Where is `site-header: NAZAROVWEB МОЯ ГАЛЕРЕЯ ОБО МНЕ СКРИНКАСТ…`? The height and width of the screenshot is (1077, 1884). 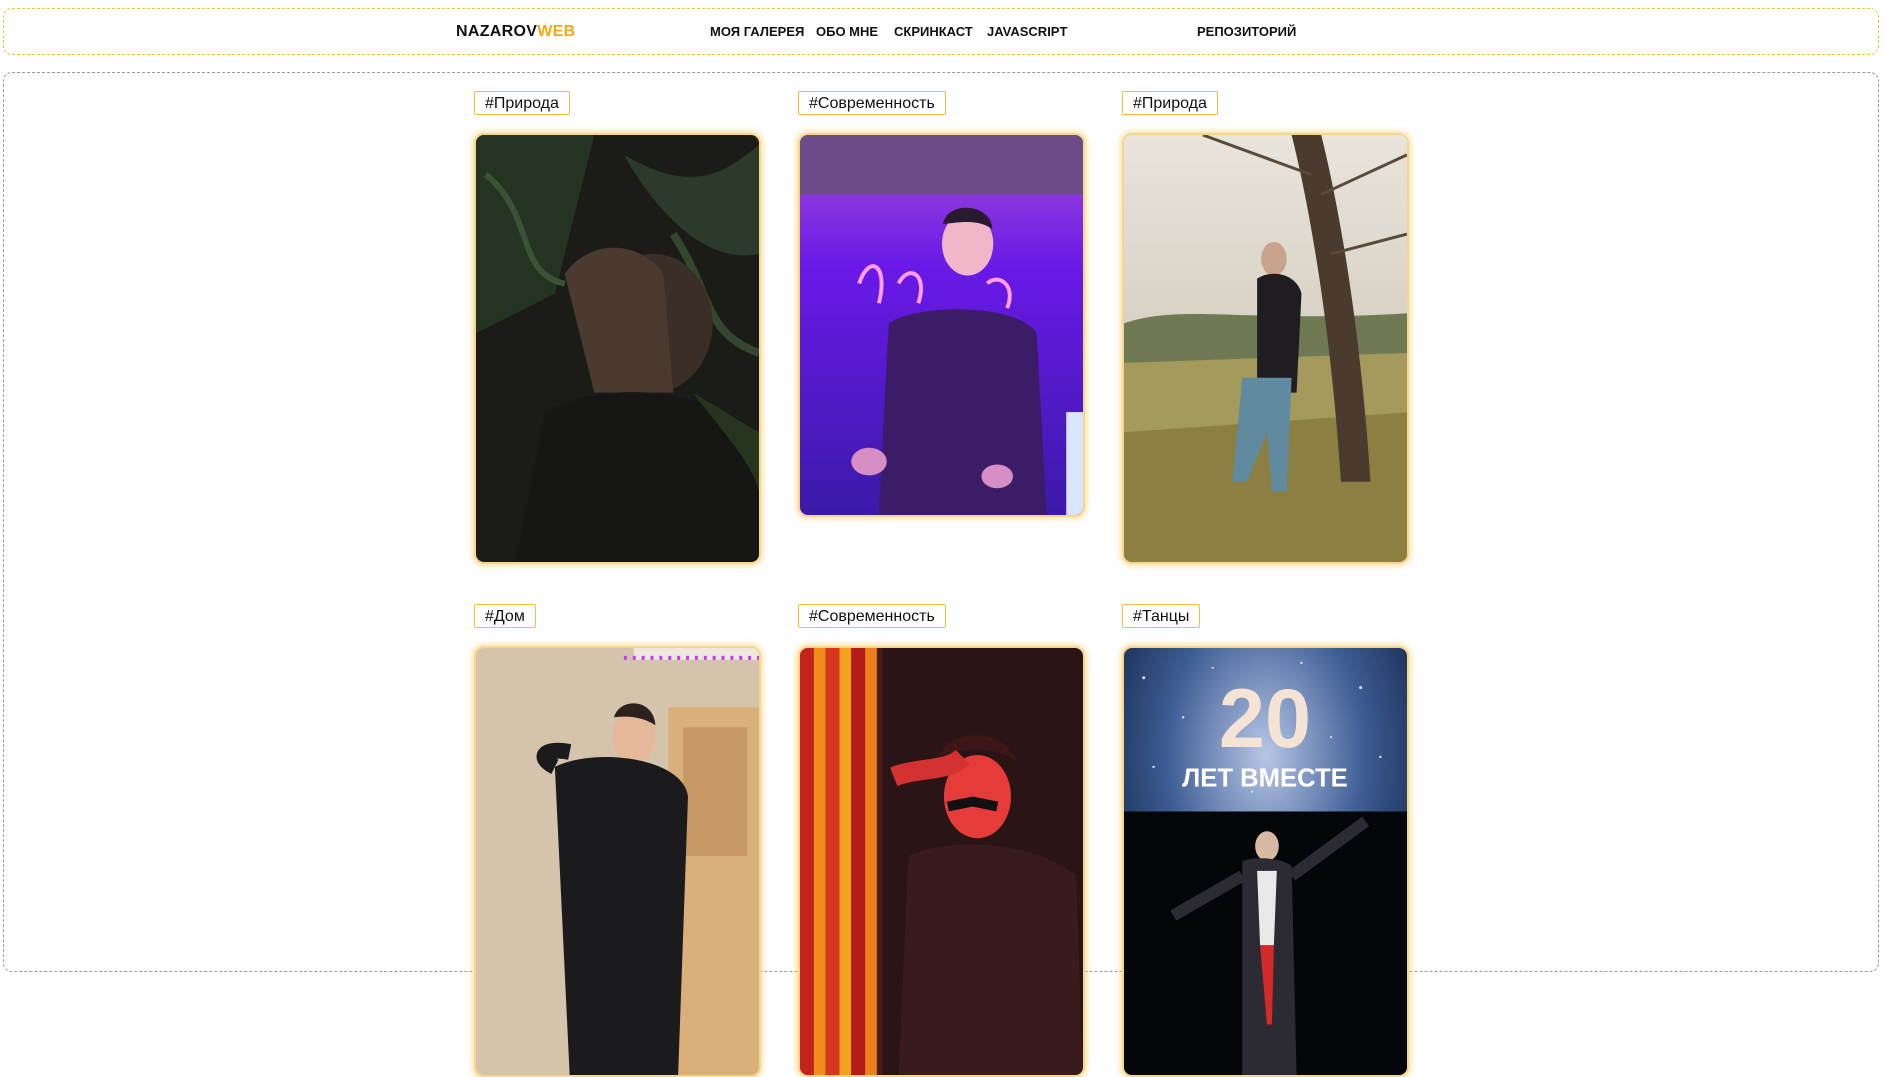
site-header: NAZAROVWEB МОЯ ГАЛЕРЕЯ ОБО МНЕ СКРИНКАСТ… is located at coordinates (941, 31).